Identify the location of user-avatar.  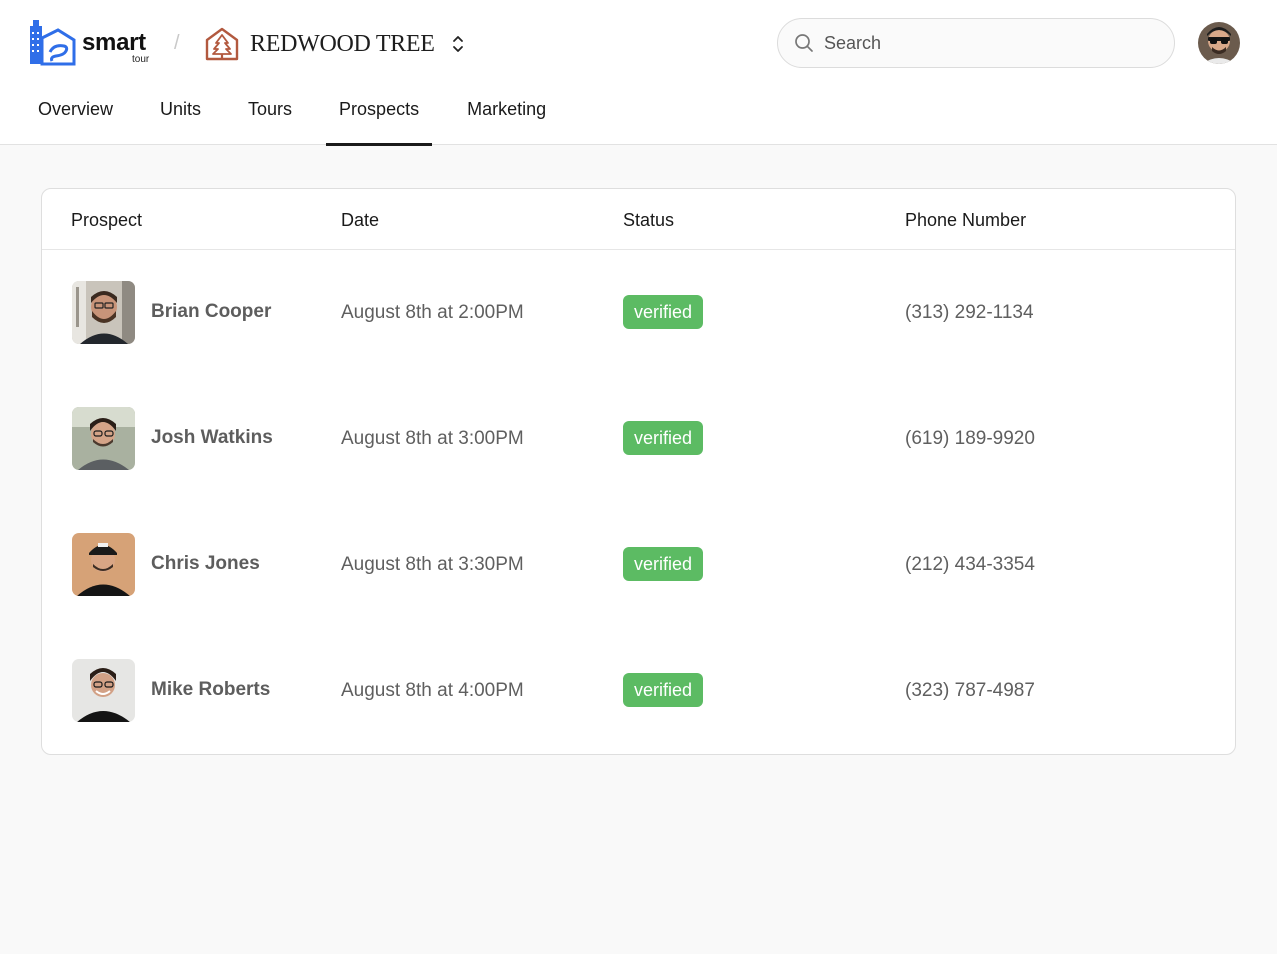
(1219, 43).